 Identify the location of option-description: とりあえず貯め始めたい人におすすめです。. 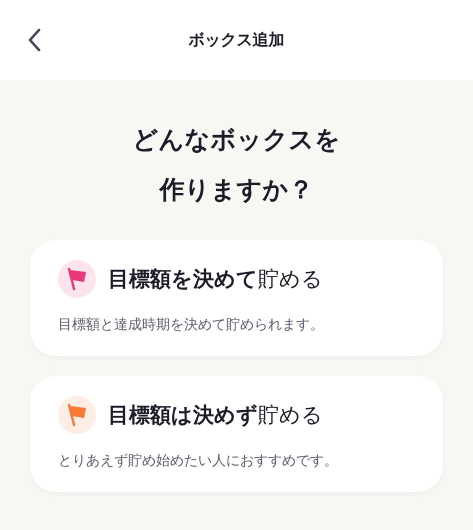
(198, 461).